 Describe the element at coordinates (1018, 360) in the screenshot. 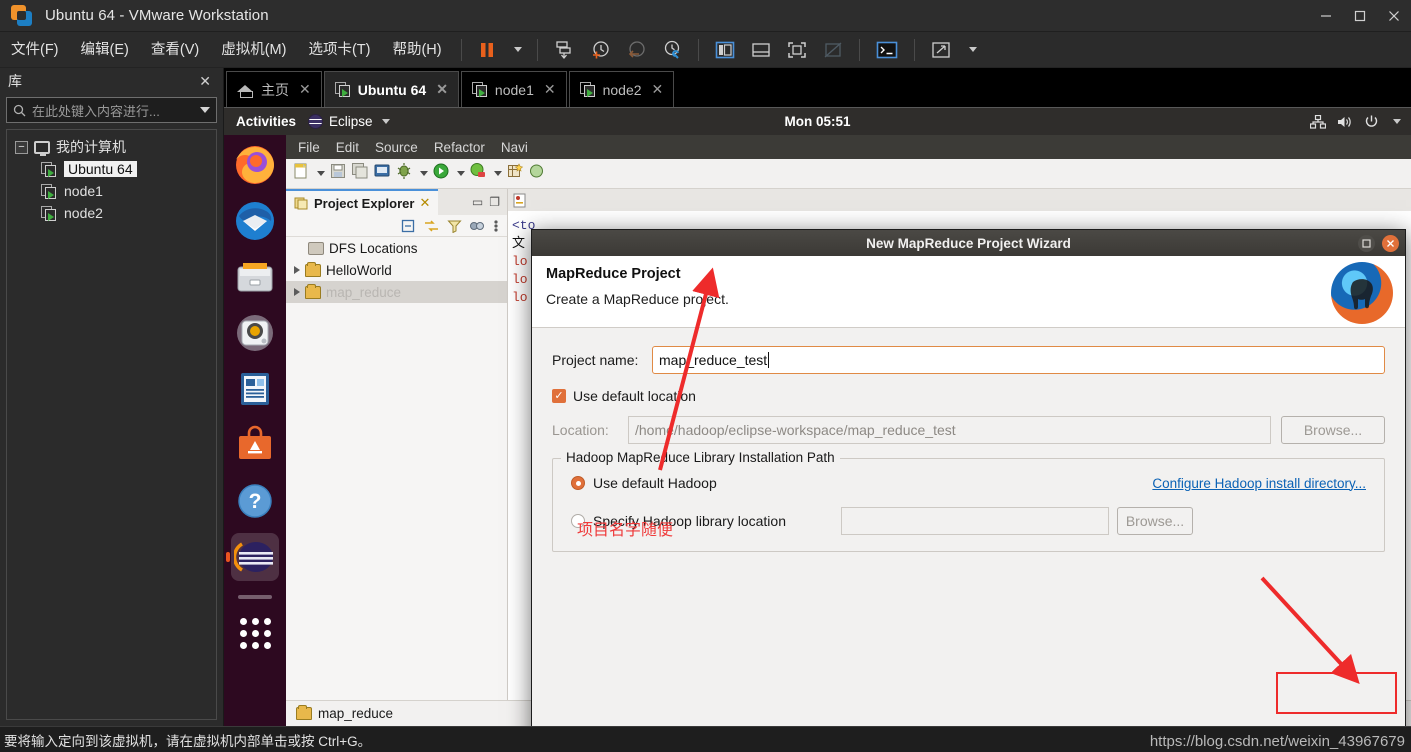

I see `project-name-input: map_reduce_test` at that location.